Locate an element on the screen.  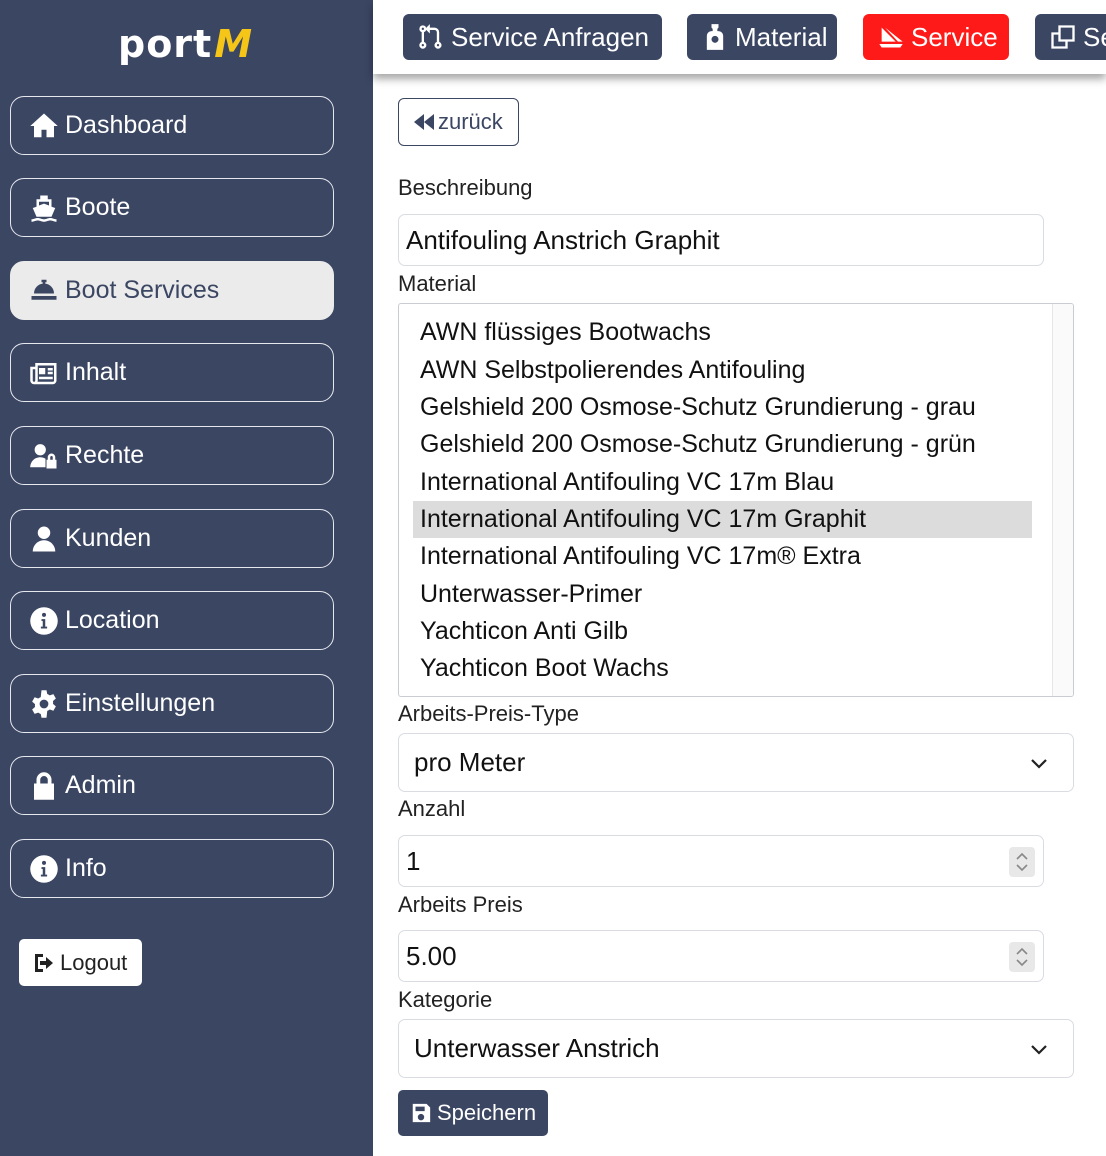
sidebar-item-boot-services: Boot Services is located at coordinates (172, 290).